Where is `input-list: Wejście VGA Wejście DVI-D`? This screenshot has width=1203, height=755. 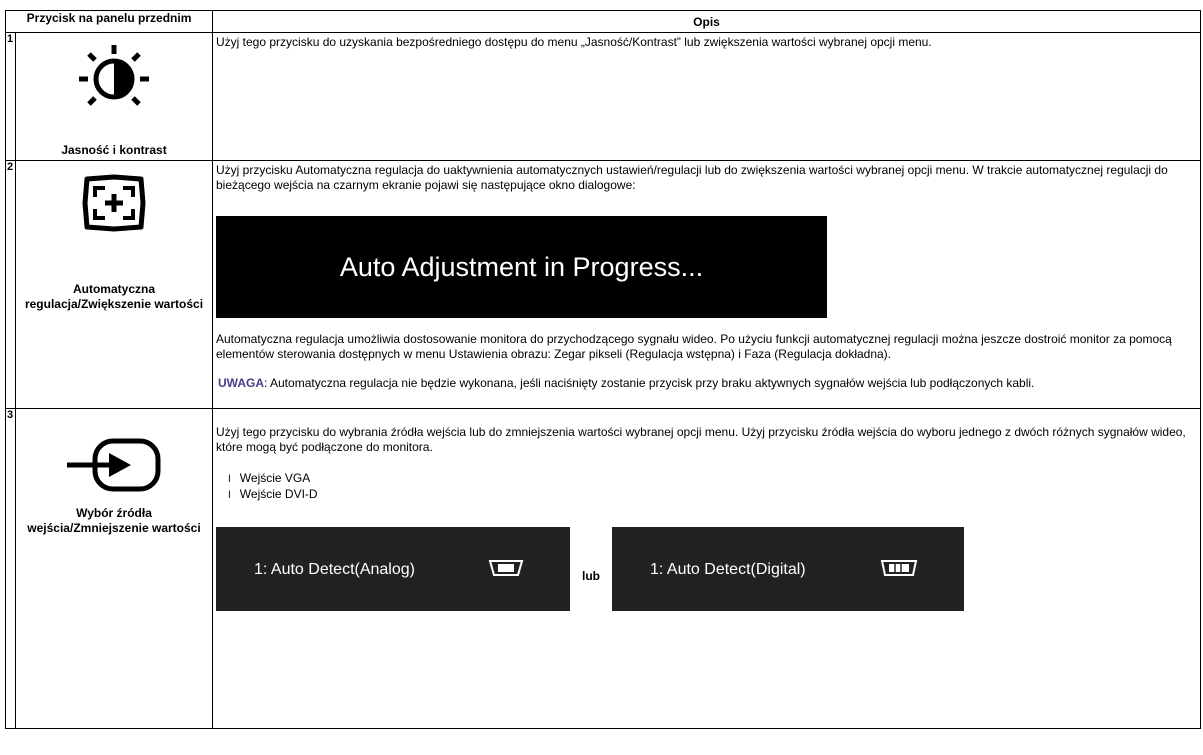
input-list: Wejście VGA Wejście DVI-D is located at coordinates (706, 487).